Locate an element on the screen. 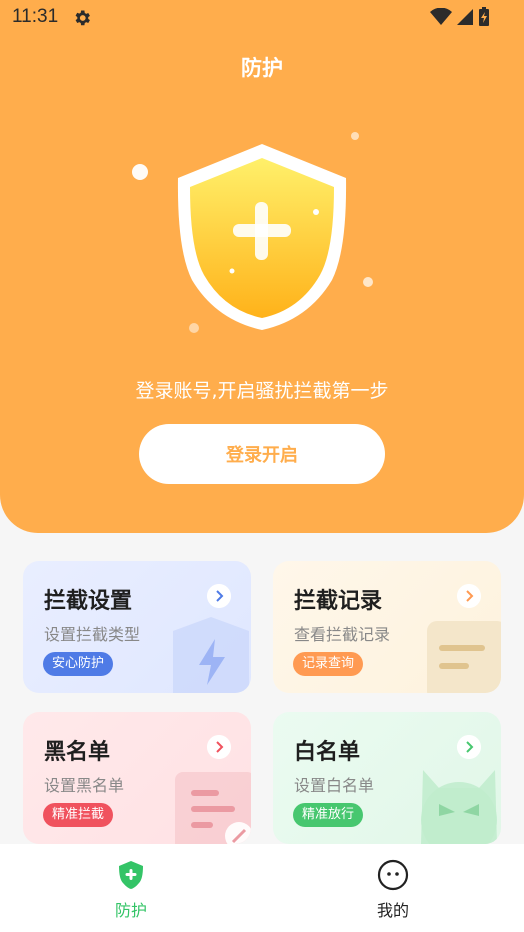  card-blacklist: 黑名单 设置黑名单 精准拦截 is located at coordinates (137, 778).